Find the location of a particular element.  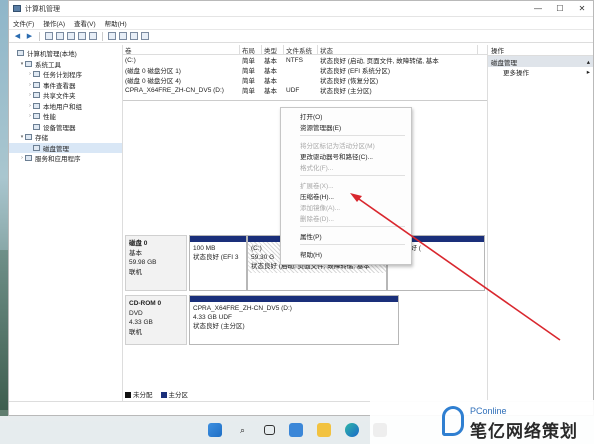

volume-table-header: 卷 布局 类型 文件系统 状态 is located at coordinates (305, 49).